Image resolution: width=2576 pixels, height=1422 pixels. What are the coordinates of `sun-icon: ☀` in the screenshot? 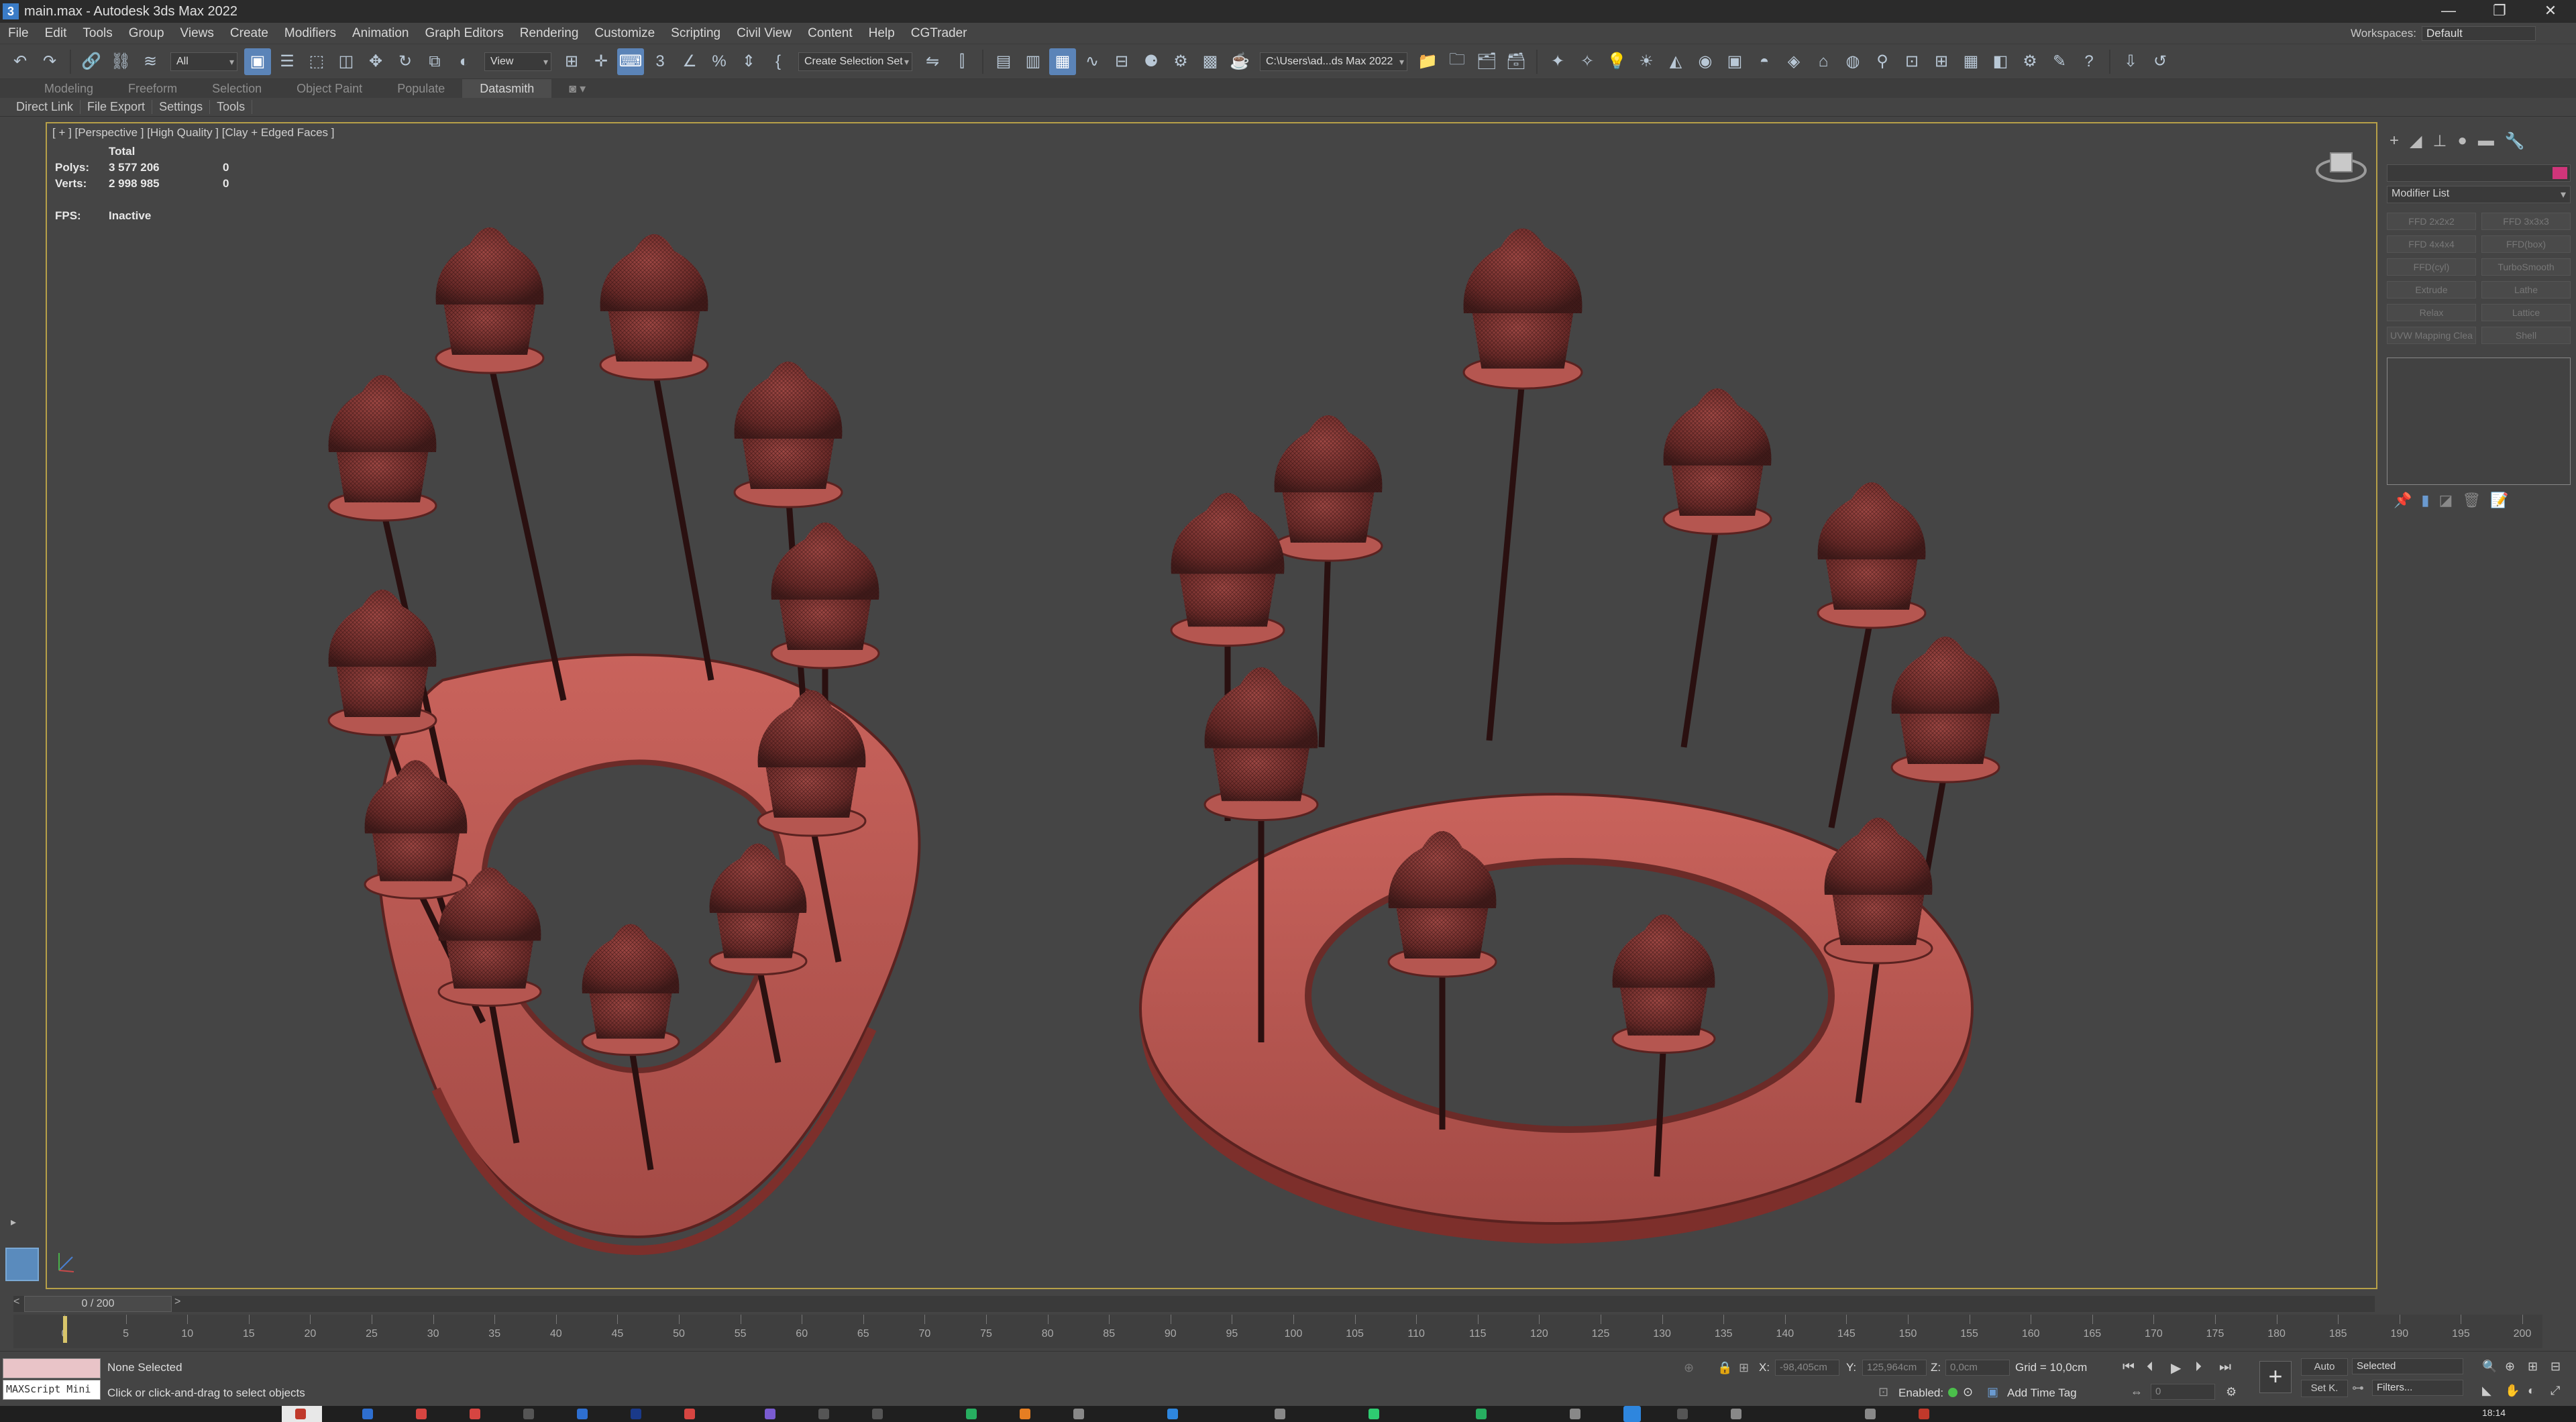 It's located at (1646, 62).